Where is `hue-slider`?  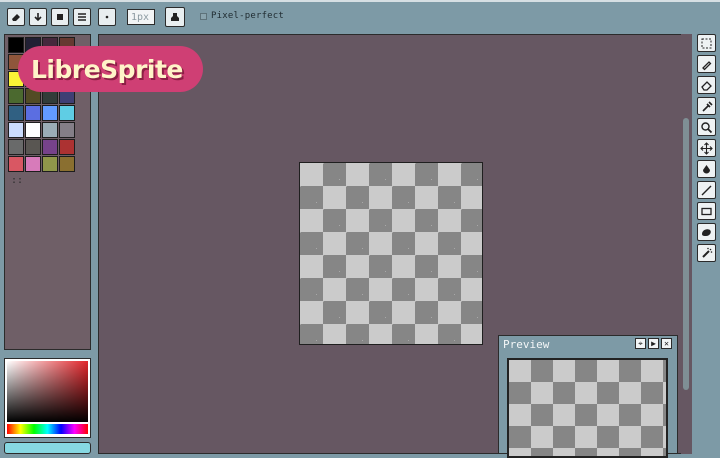
hue-slider is located at coordinates (47, 429).